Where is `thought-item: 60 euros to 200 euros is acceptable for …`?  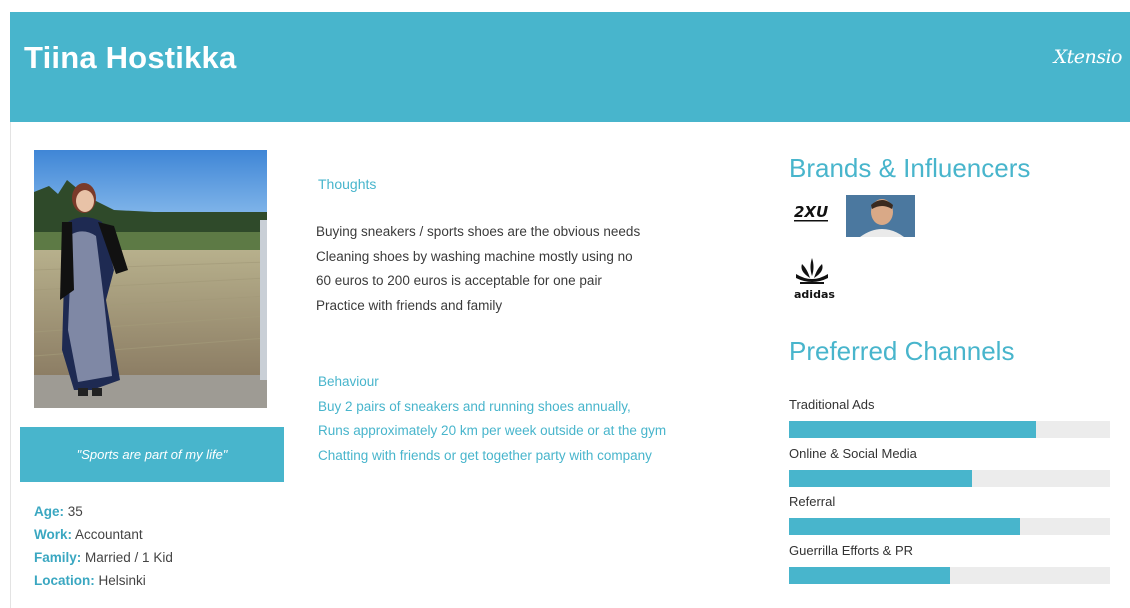 thought-item: 60 euros to 200 euros is acceptable for … is located at coordinates (459, 280).